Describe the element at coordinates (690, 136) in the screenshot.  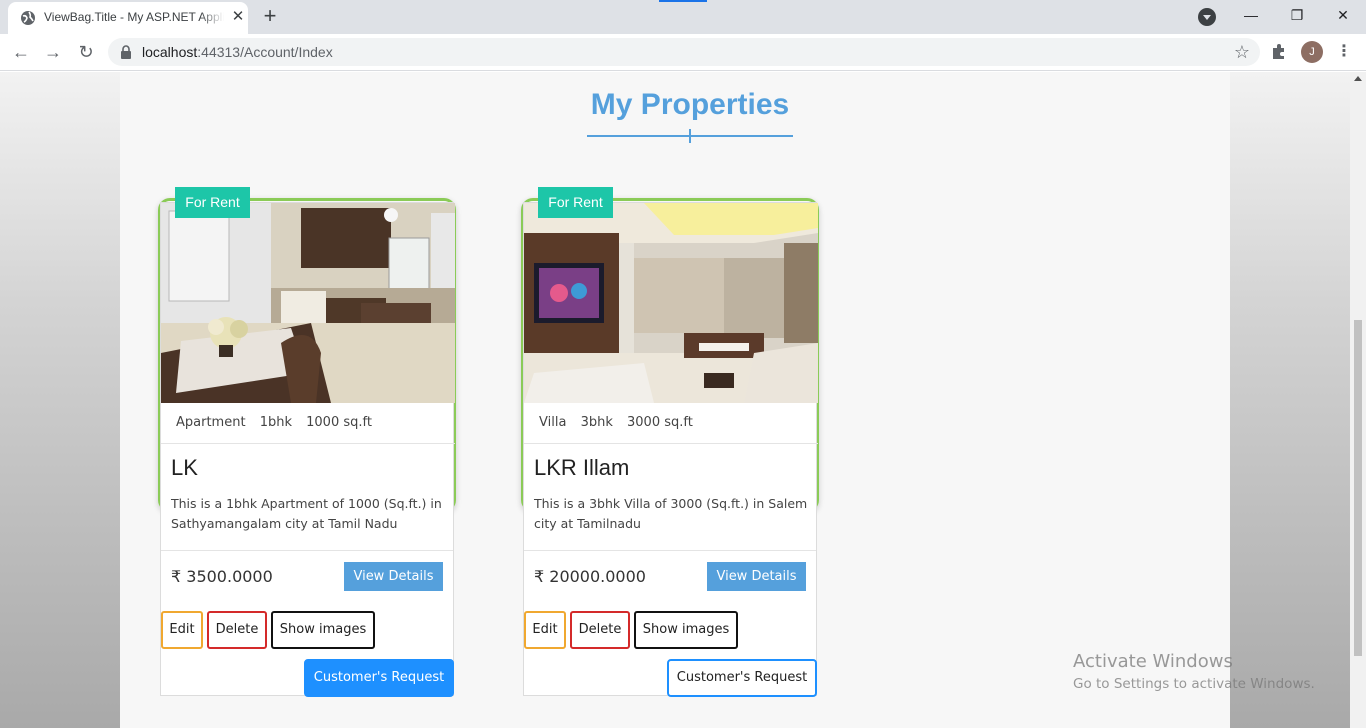
I see `title-underline-tick` at that location.